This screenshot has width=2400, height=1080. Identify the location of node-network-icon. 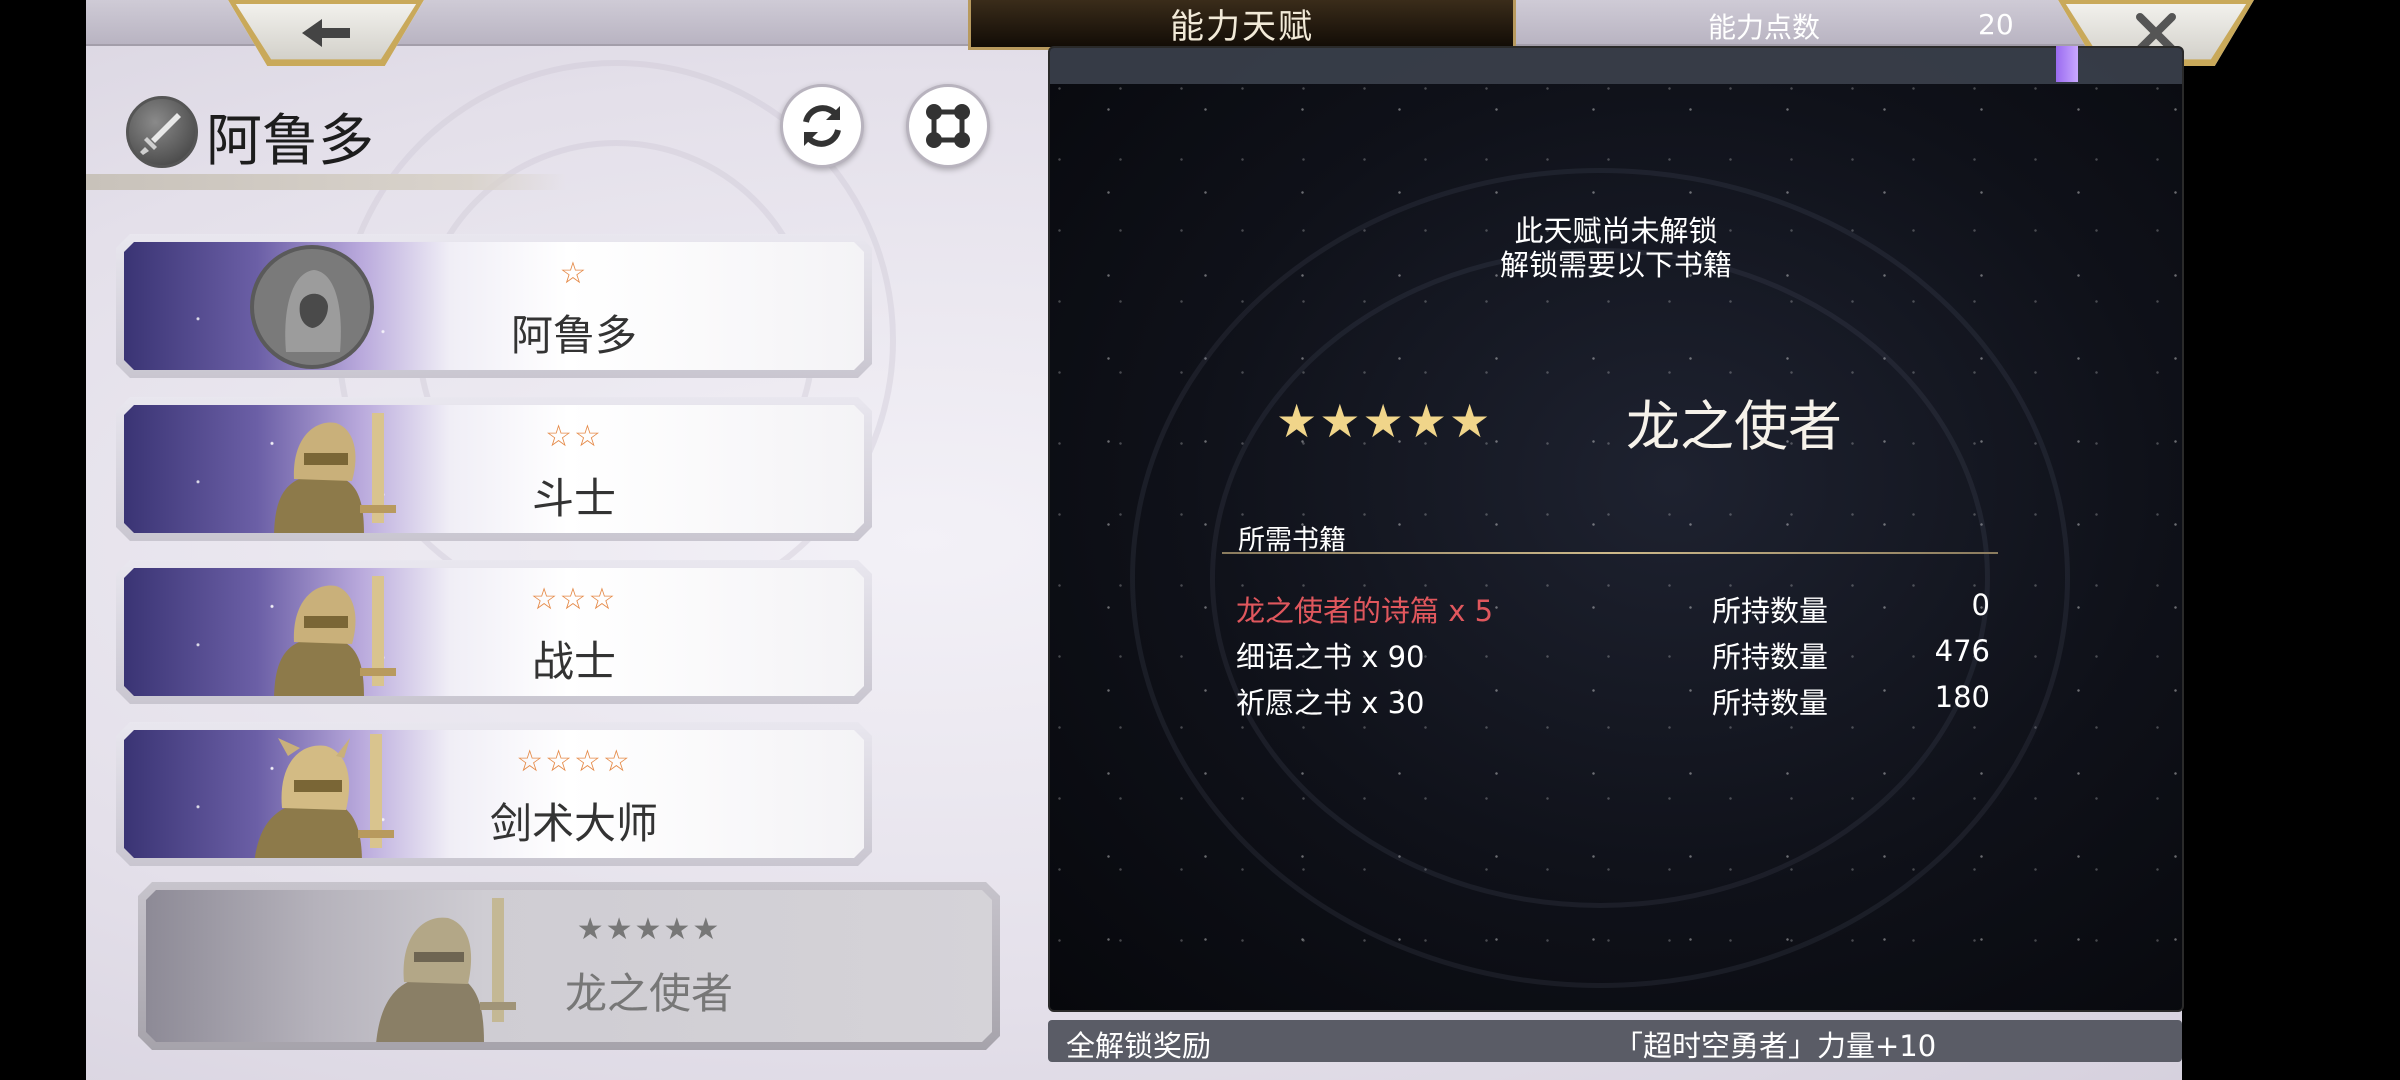
(948, 126).